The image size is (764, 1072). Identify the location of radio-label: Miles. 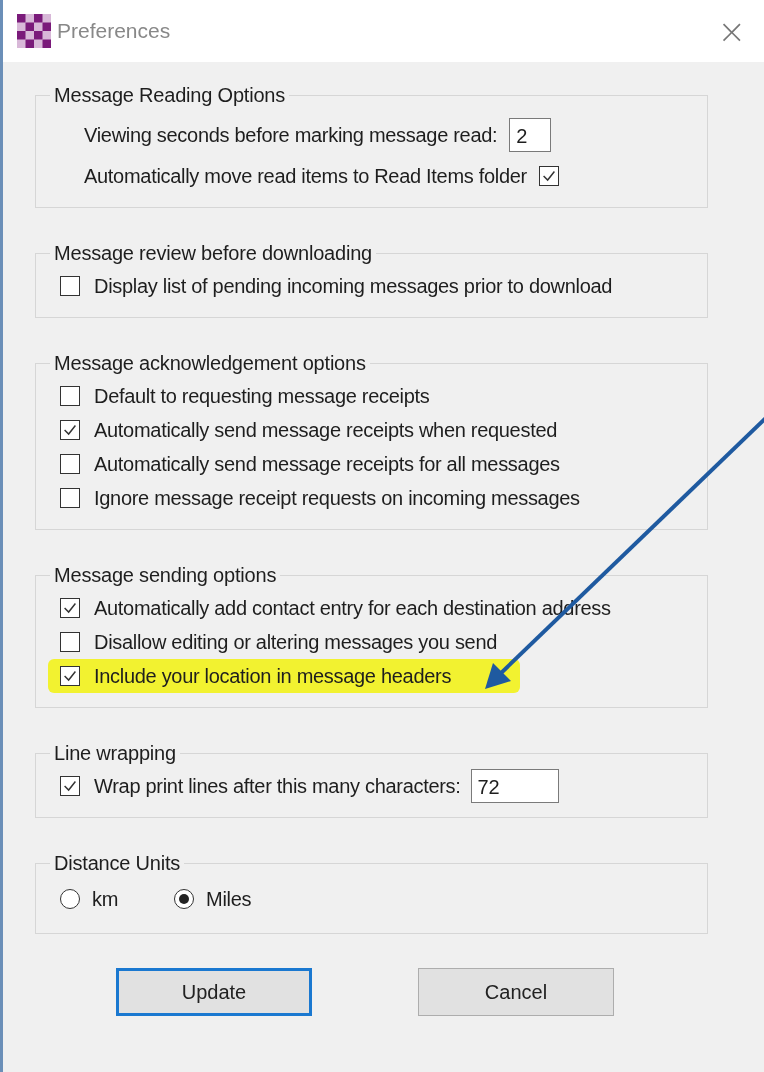
(229, 899).